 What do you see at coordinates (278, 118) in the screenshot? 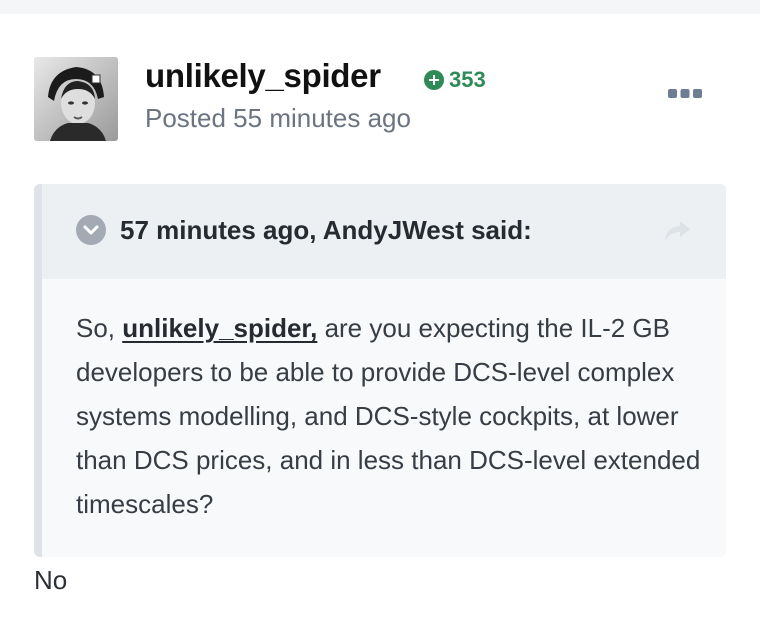
I see `post-timestamp: Posted 55 minutes ago` at bounding box center [278, 118].